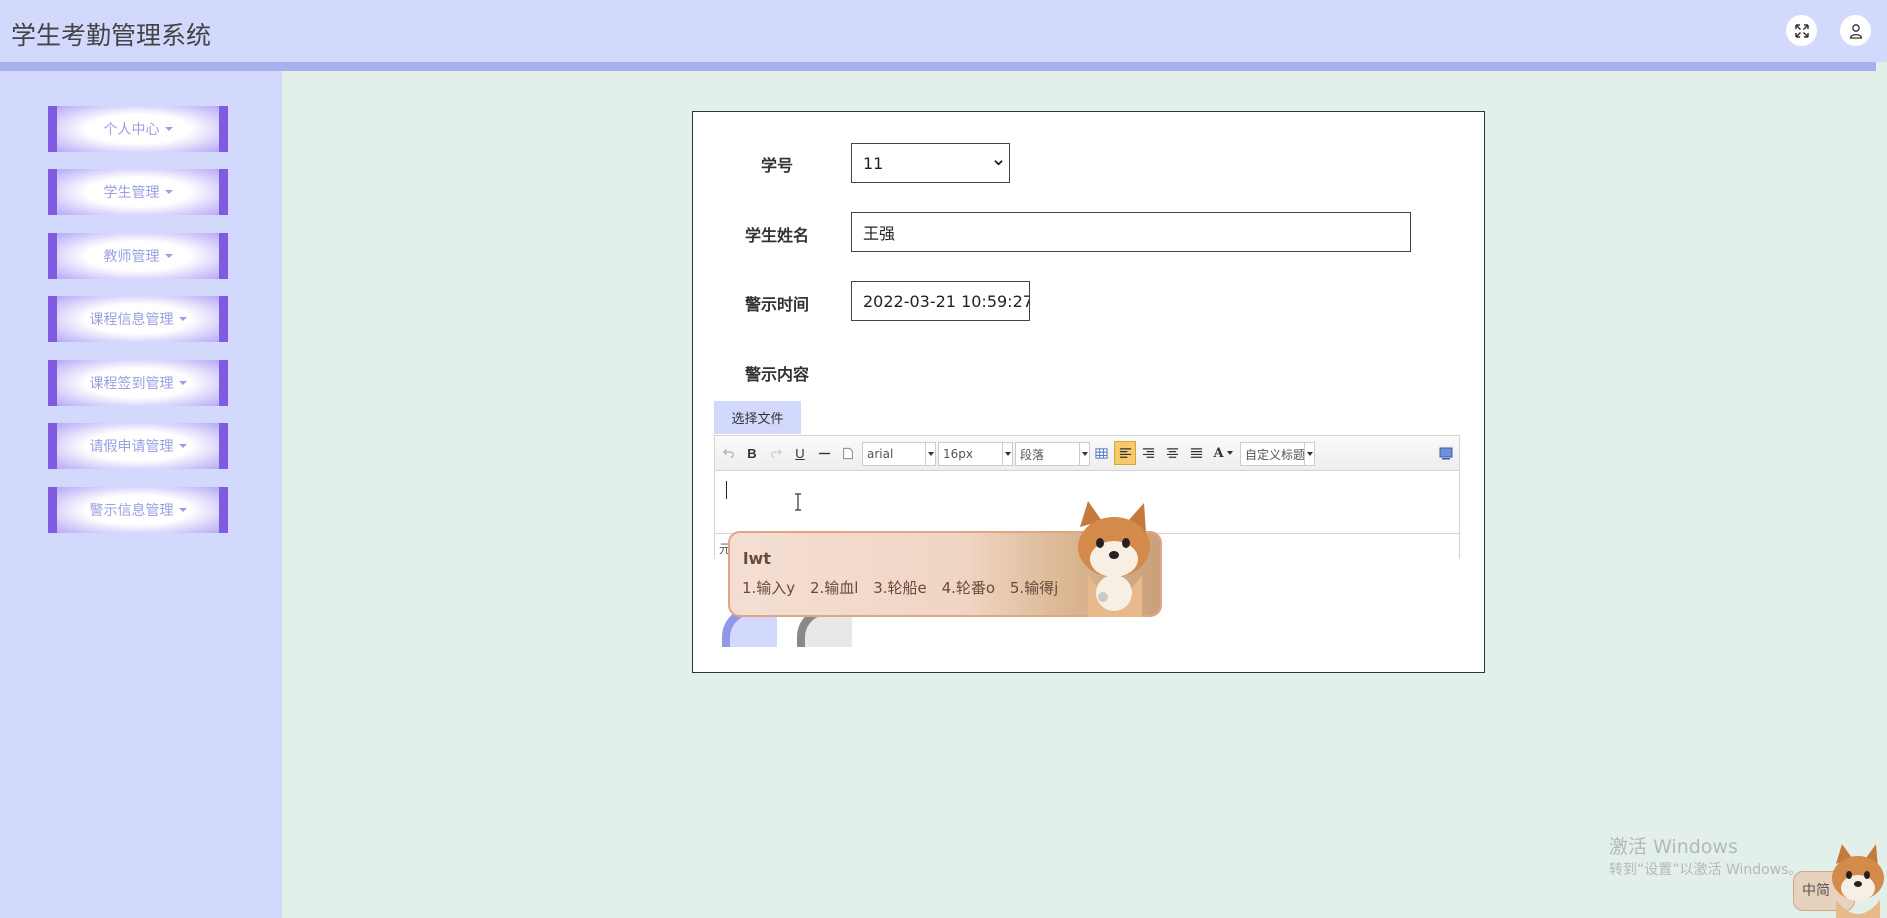  Describe the element at coordinates (729, 453) in the screenshot. I see `undo-icon` at that location.